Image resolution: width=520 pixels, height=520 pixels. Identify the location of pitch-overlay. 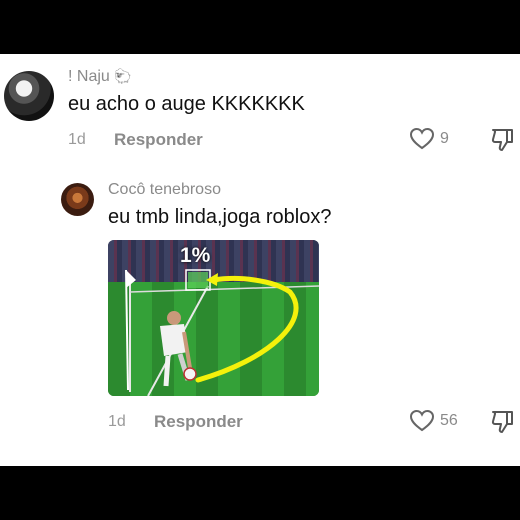
(222, 332).